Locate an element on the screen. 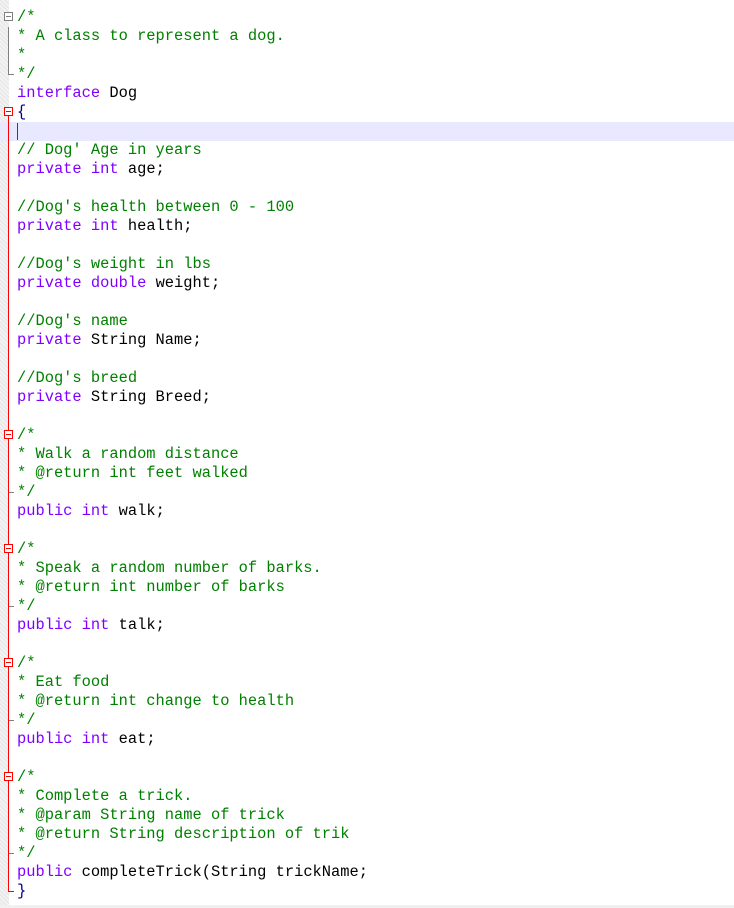 This screenshot has width=734, height=908. code-line: // Dog' Age in years is located at coordinates (367, 150).